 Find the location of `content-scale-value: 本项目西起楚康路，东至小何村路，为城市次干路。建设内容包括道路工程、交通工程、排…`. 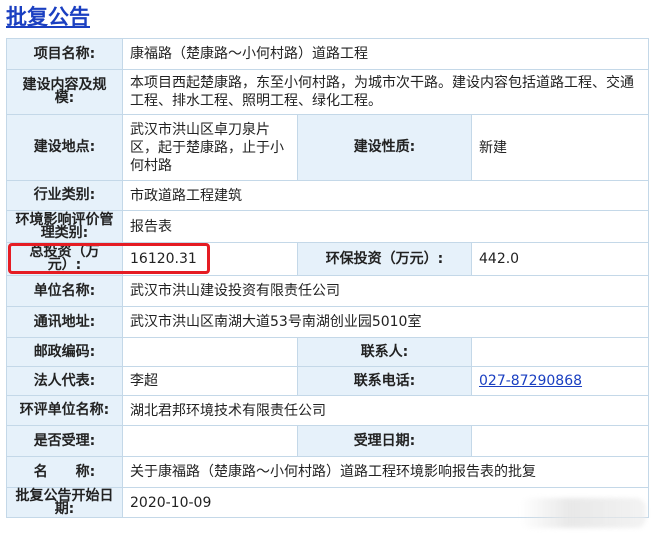

content-scale-value: 本项目西起楚康路，东至小何村路，为城市次干路。建设内容包括道路工程、交通工程、排… is located at coordinates (385, 92).